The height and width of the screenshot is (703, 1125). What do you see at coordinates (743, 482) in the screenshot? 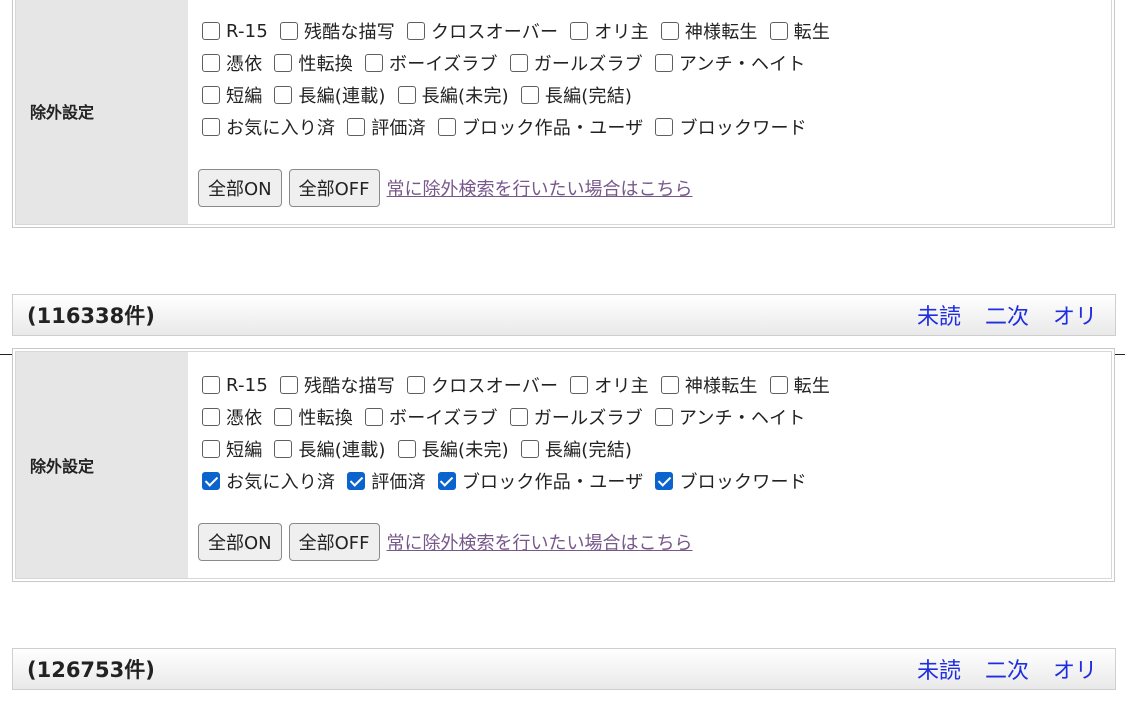
I see `exclude-option-label: ブロックワード` at bounding box center [743, 482].